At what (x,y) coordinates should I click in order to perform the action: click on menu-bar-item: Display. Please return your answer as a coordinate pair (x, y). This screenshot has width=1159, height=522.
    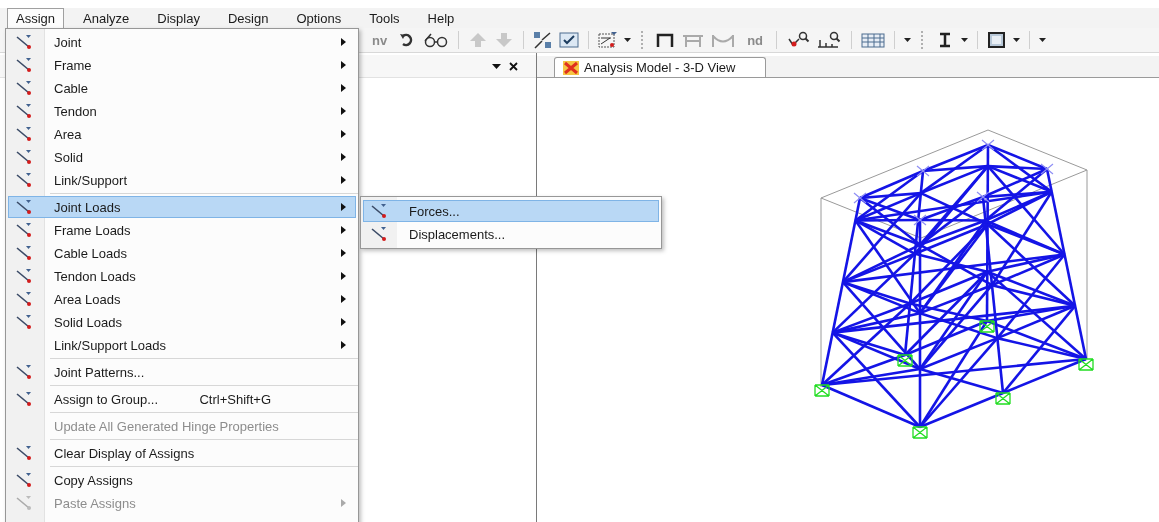
    Looking at the image, I should click on (178, 18).